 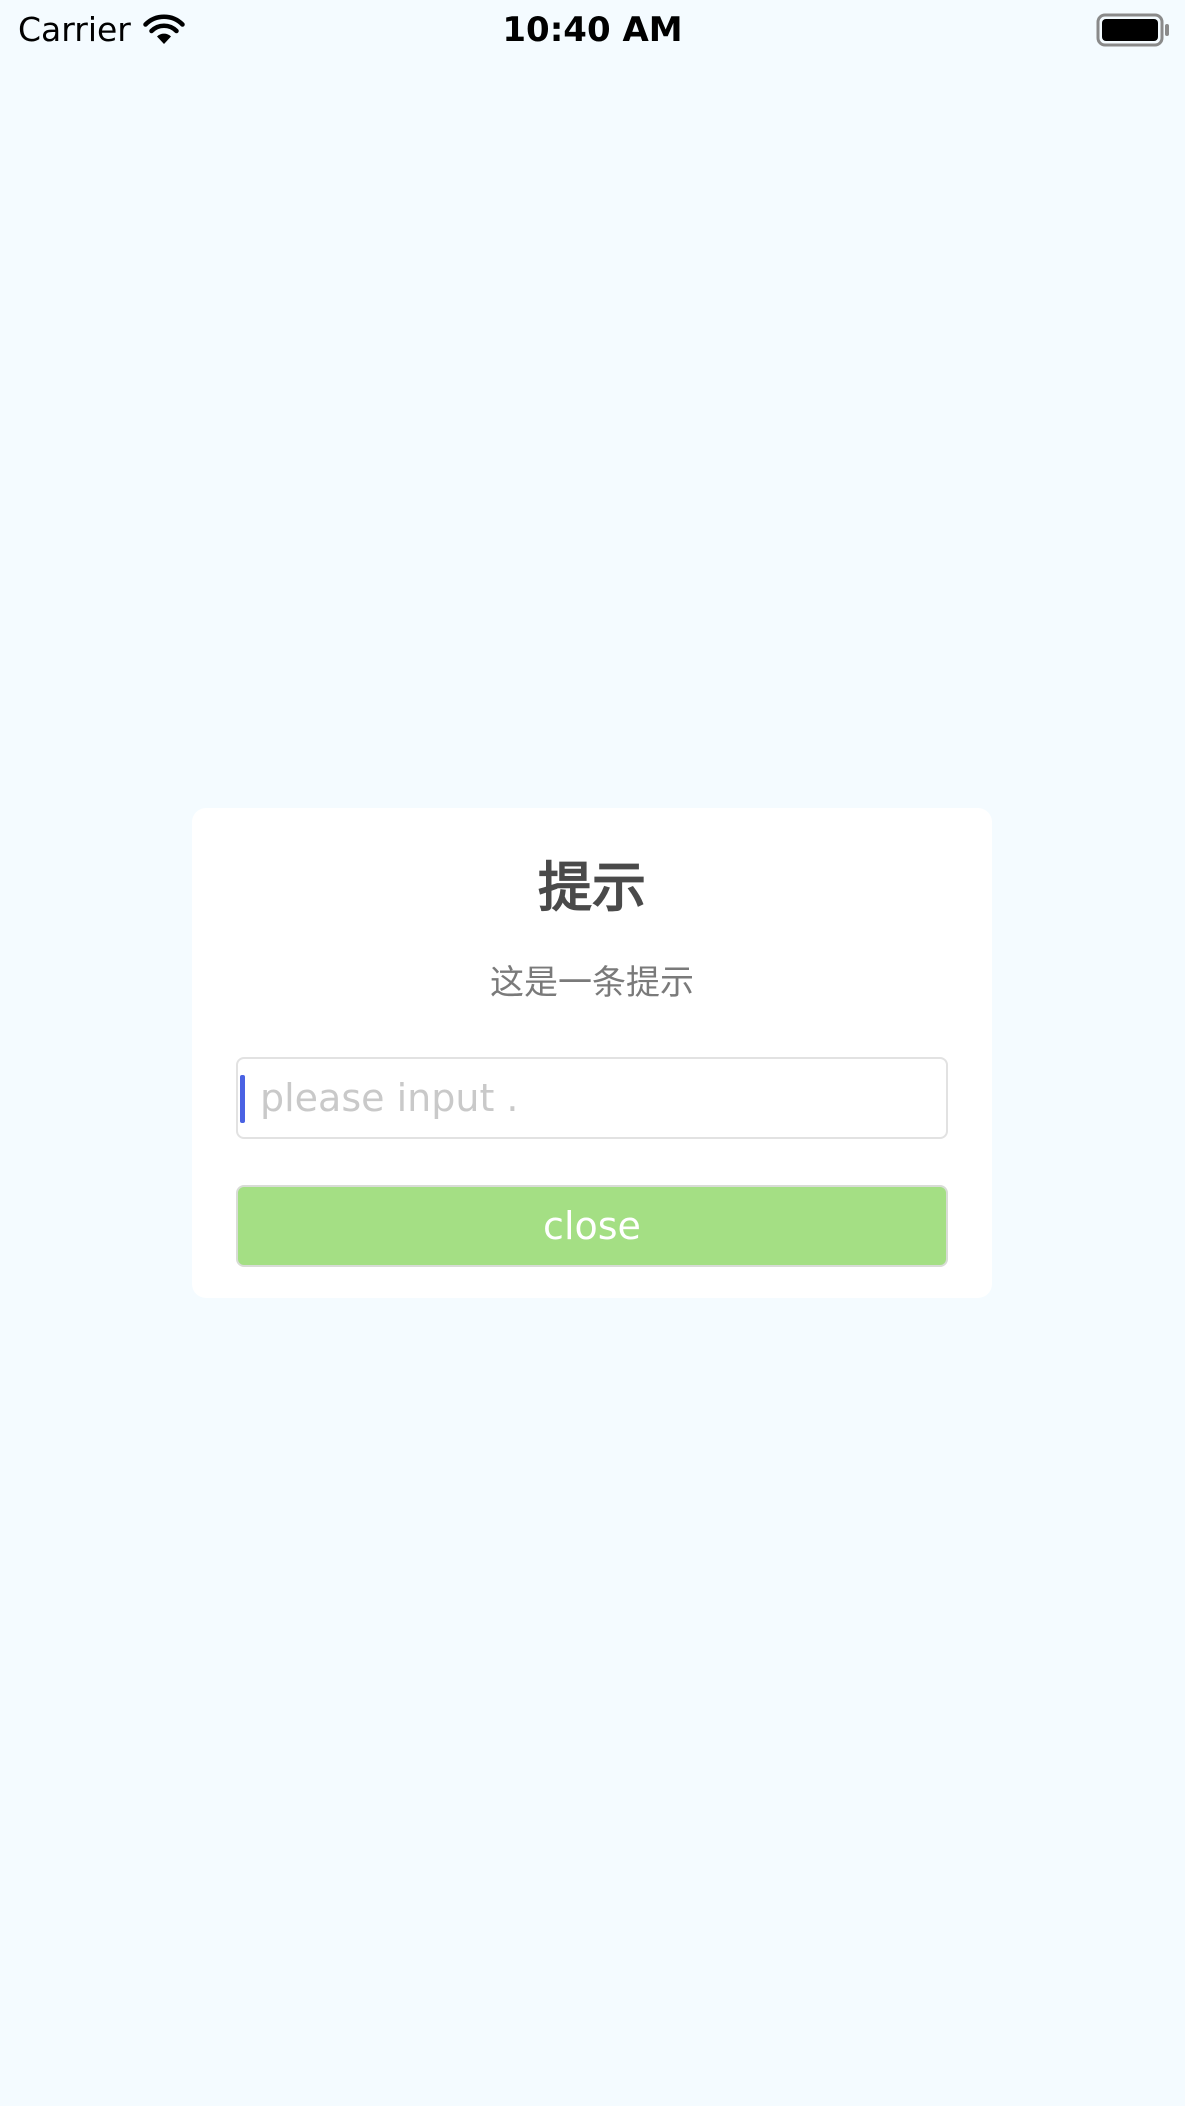 What do you see at coordinates (242, 1099) in the screenshot?
I see `text-cursor` at bounding box center [242, 1099].